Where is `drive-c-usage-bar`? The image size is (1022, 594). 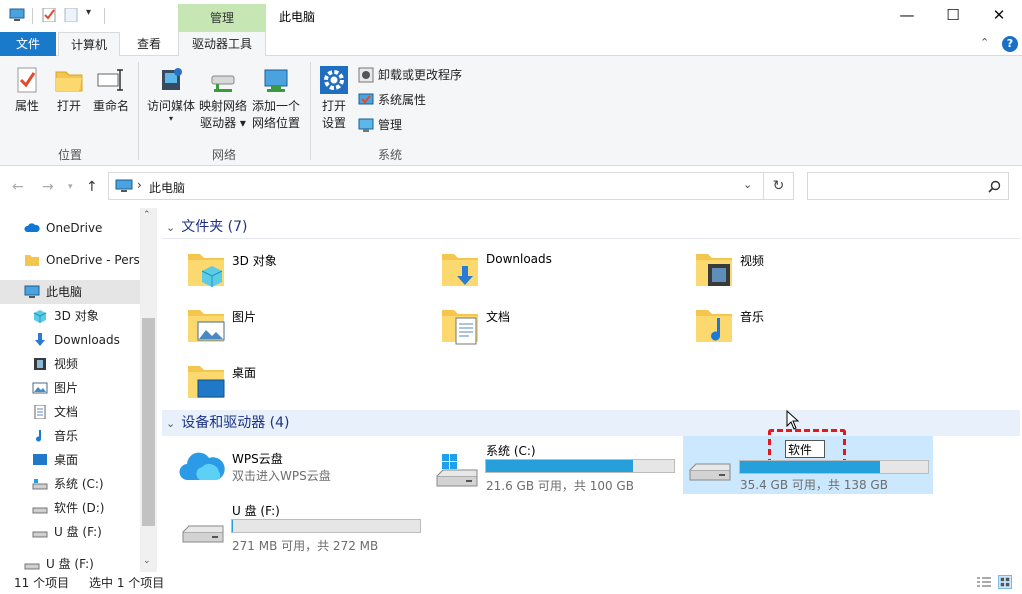
drive-c-usage-bar is located at coordinates (580, 466).